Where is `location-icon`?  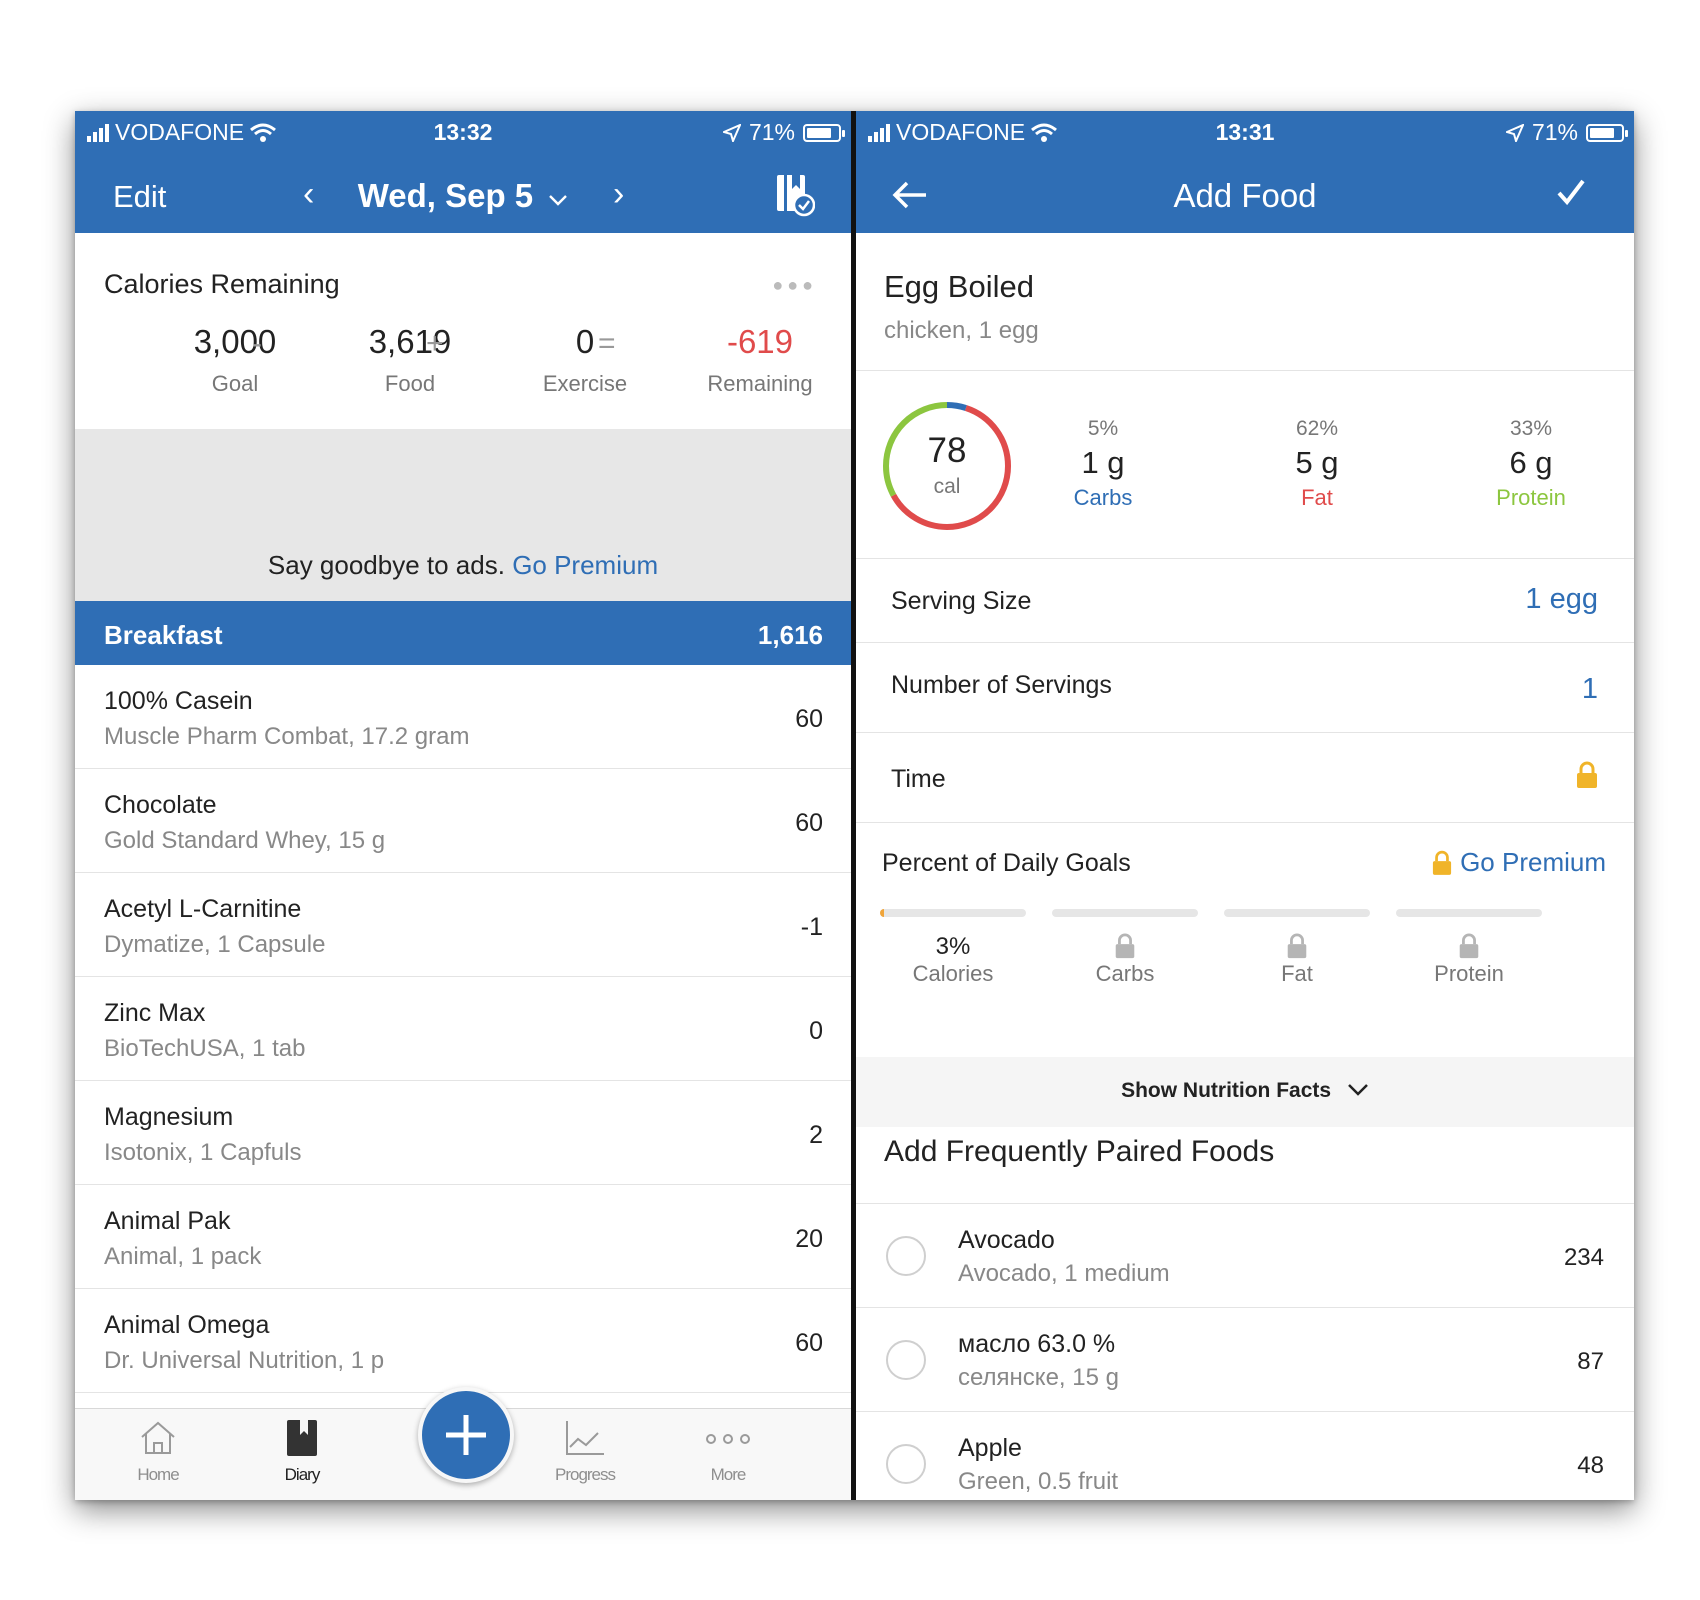 location-icon is located at coordinates (1514, 132).